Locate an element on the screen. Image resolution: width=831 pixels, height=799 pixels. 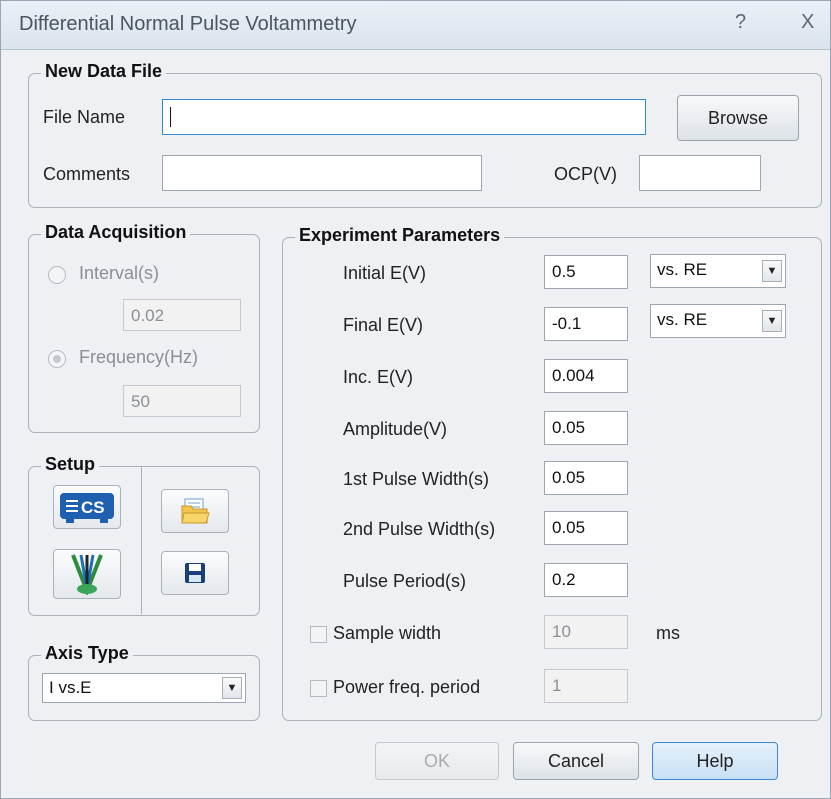
open-folder-button is located at coordinates (195, 511).